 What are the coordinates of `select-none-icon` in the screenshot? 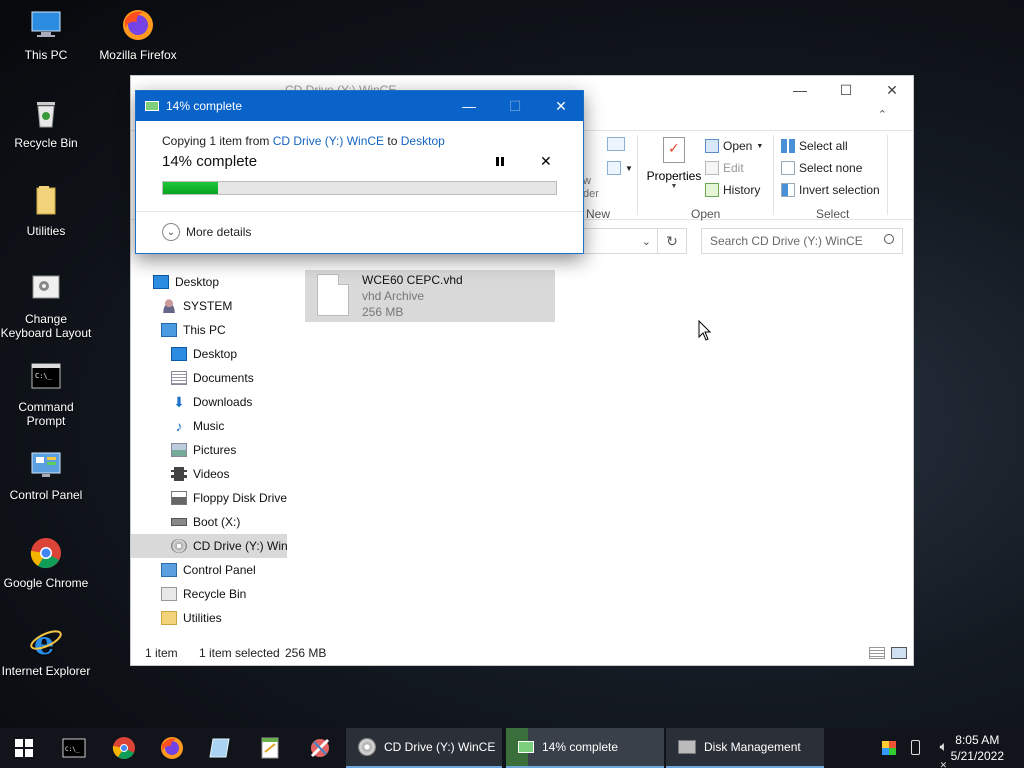 It's located at (788, 168).